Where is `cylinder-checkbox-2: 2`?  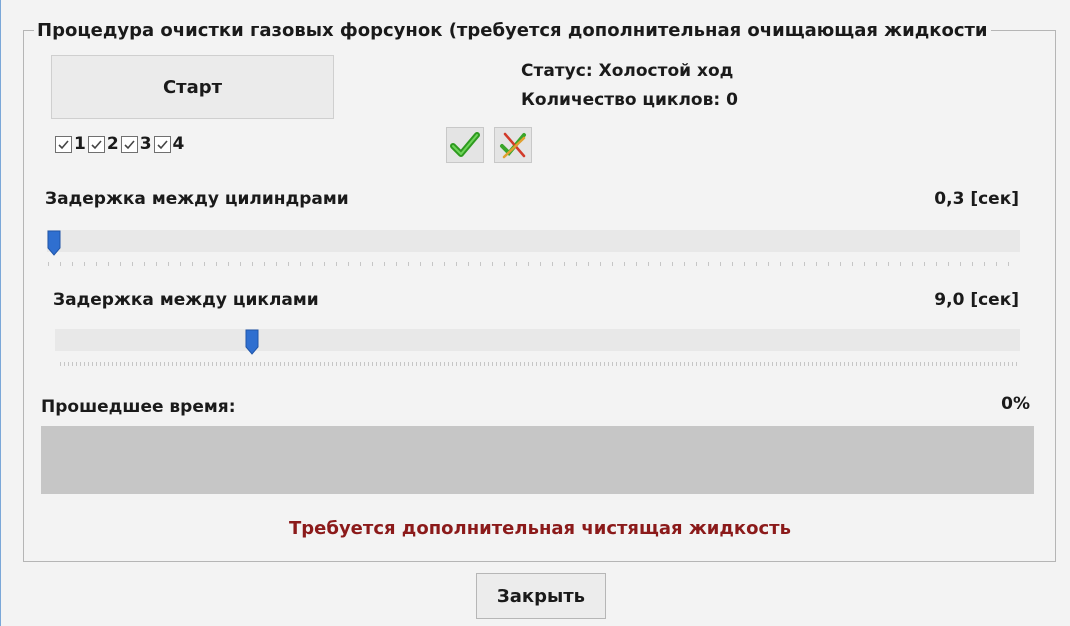 cylinder-checkbox-2: 2 is located at coordinates (104, 144).